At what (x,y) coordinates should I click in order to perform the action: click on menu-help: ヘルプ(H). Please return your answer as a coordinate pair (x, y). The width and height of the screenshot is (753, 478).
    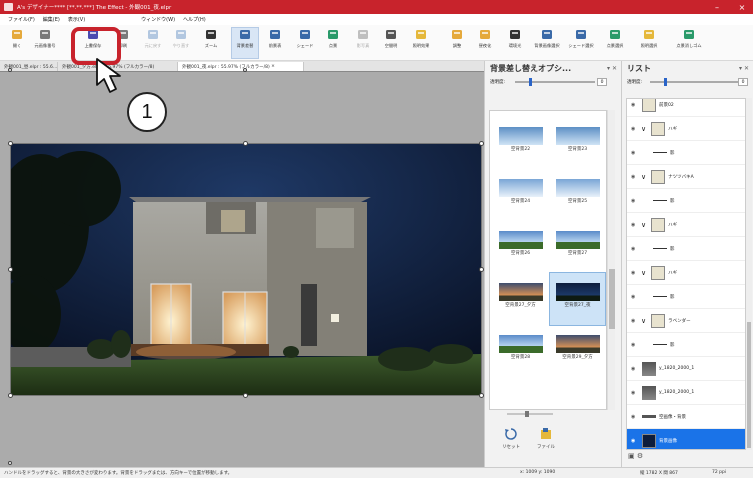
    Looking at the image, I should click on (194, 19).